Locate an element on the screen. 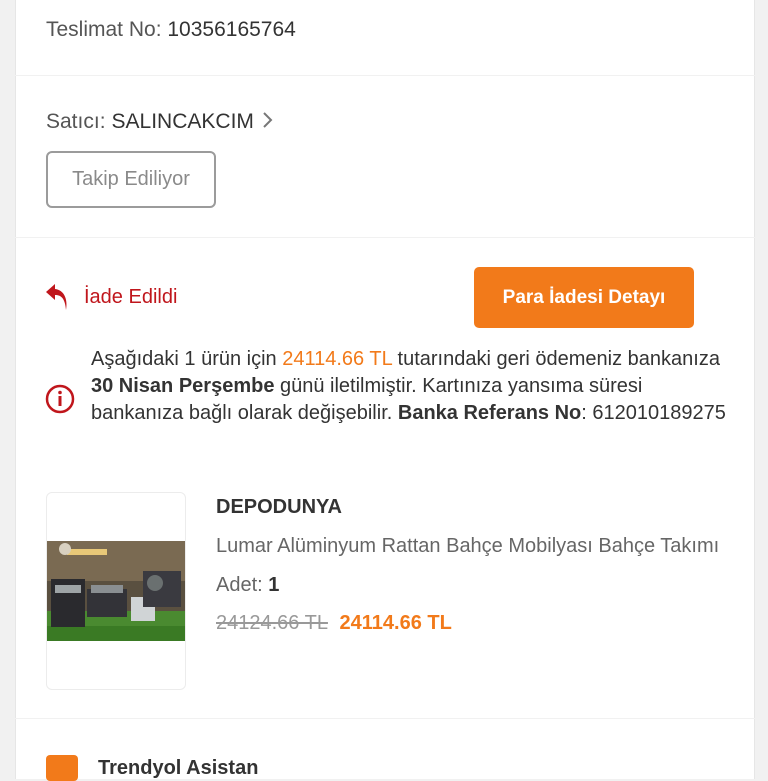 The height and width of the screenshot is (781, 768). follow-button: Takip Ediliyor is located at coordinates (131, 179).